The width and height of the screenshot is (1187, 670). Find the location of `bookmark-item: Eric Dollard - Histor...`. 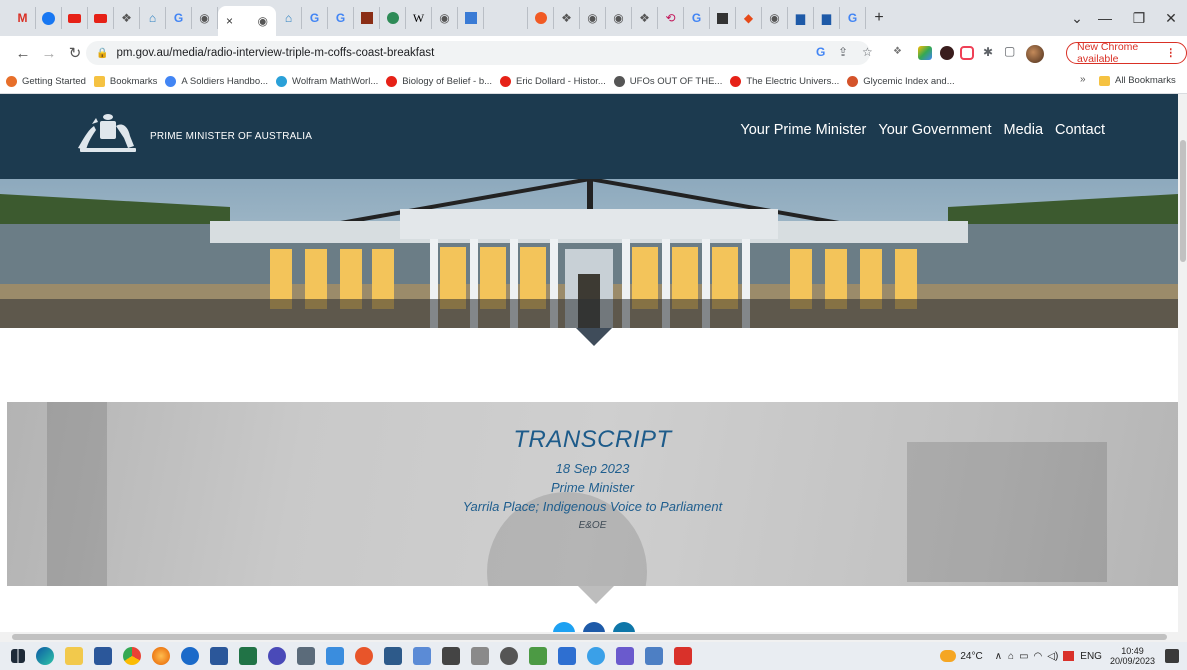

bookmark-item: Eric Dollard - Histor... is located at coordinates (553, 81).